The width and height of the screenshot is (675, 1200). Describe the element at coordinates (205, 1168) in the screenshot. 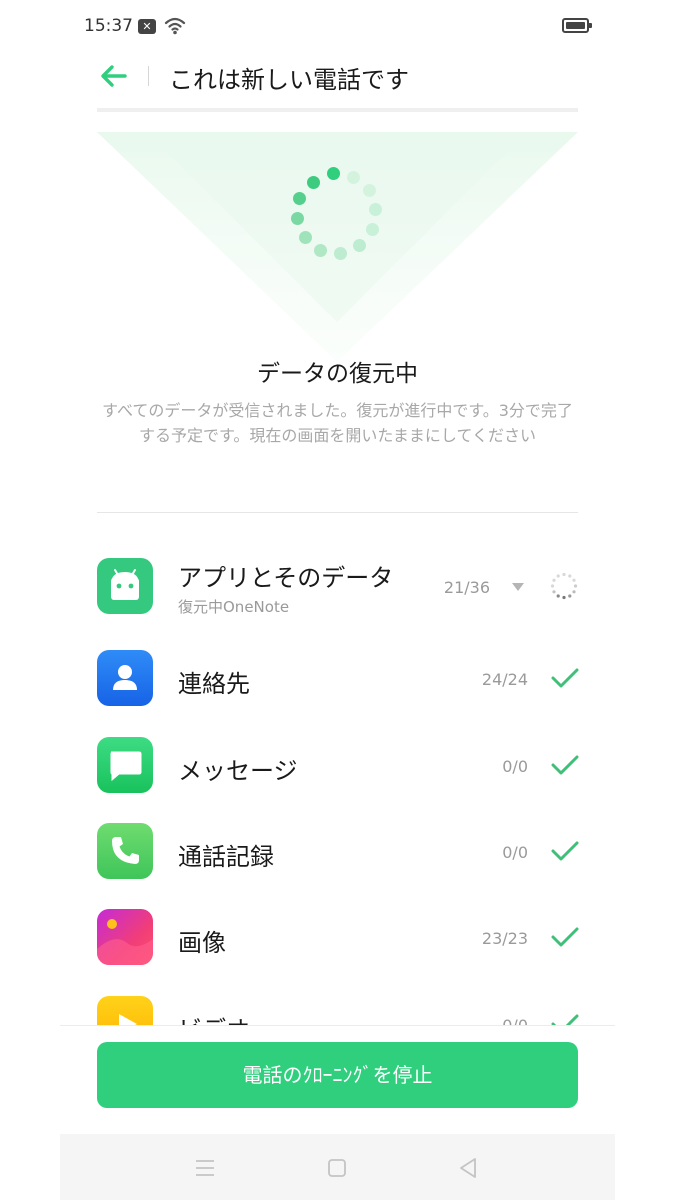

I see `menu-icon` at that location.